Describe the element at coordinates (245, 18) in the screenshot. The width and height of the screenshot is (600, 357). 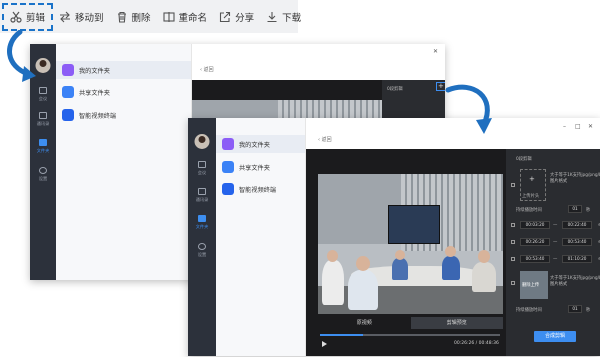
I see `share-label: 分享` at that location.